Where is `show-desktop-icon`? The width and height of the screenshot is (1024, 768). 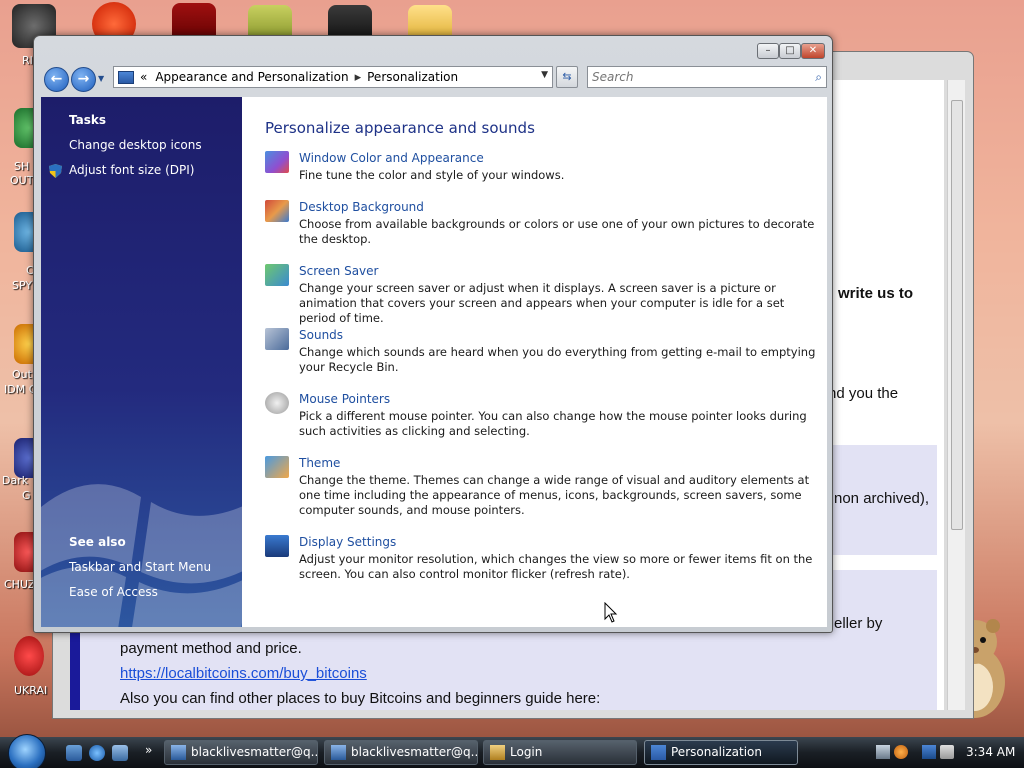
show-desktop-icon is located at coordinates (74, 753).